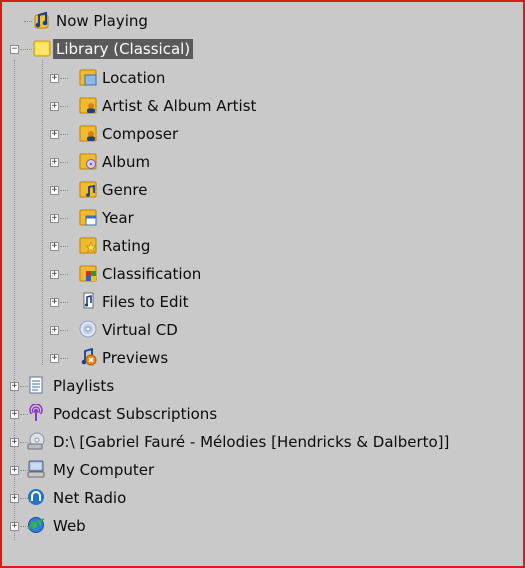 This screenshot has height=568, width=525. I want to click on composer-folder-icon, so click(88, 133).